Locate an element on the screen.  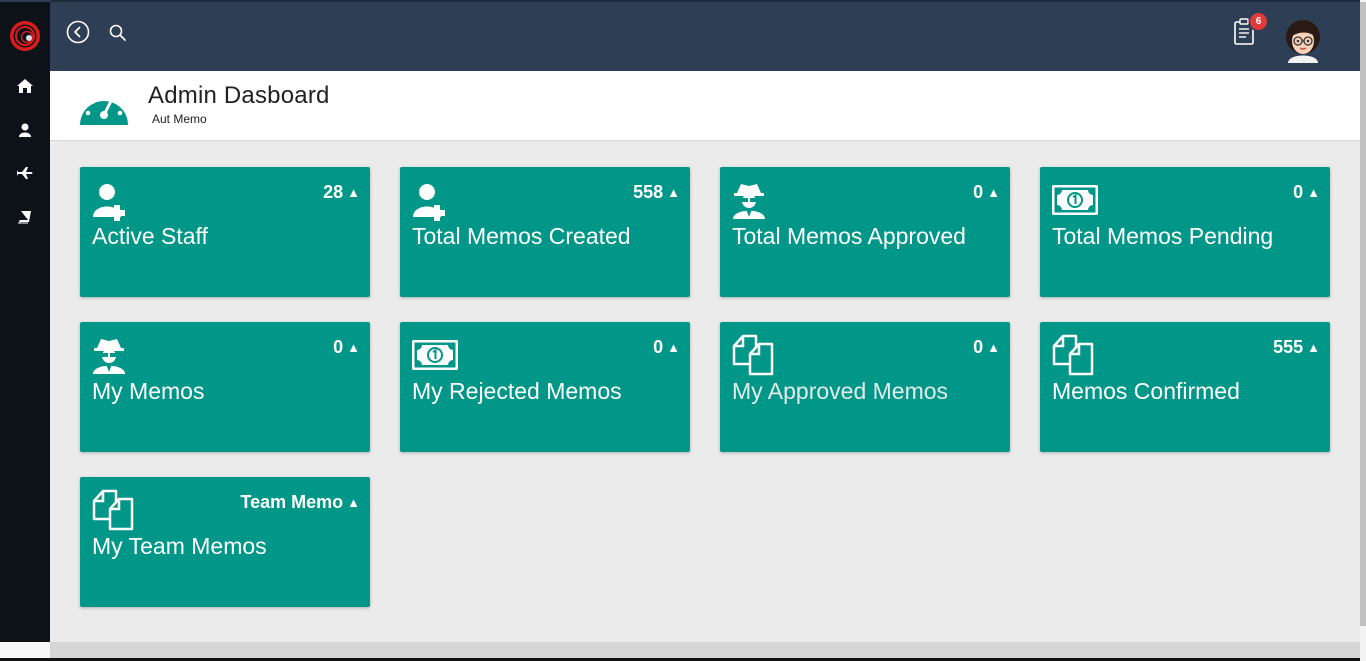
card-title: My Team Memos is located at coordinates (179, 546).